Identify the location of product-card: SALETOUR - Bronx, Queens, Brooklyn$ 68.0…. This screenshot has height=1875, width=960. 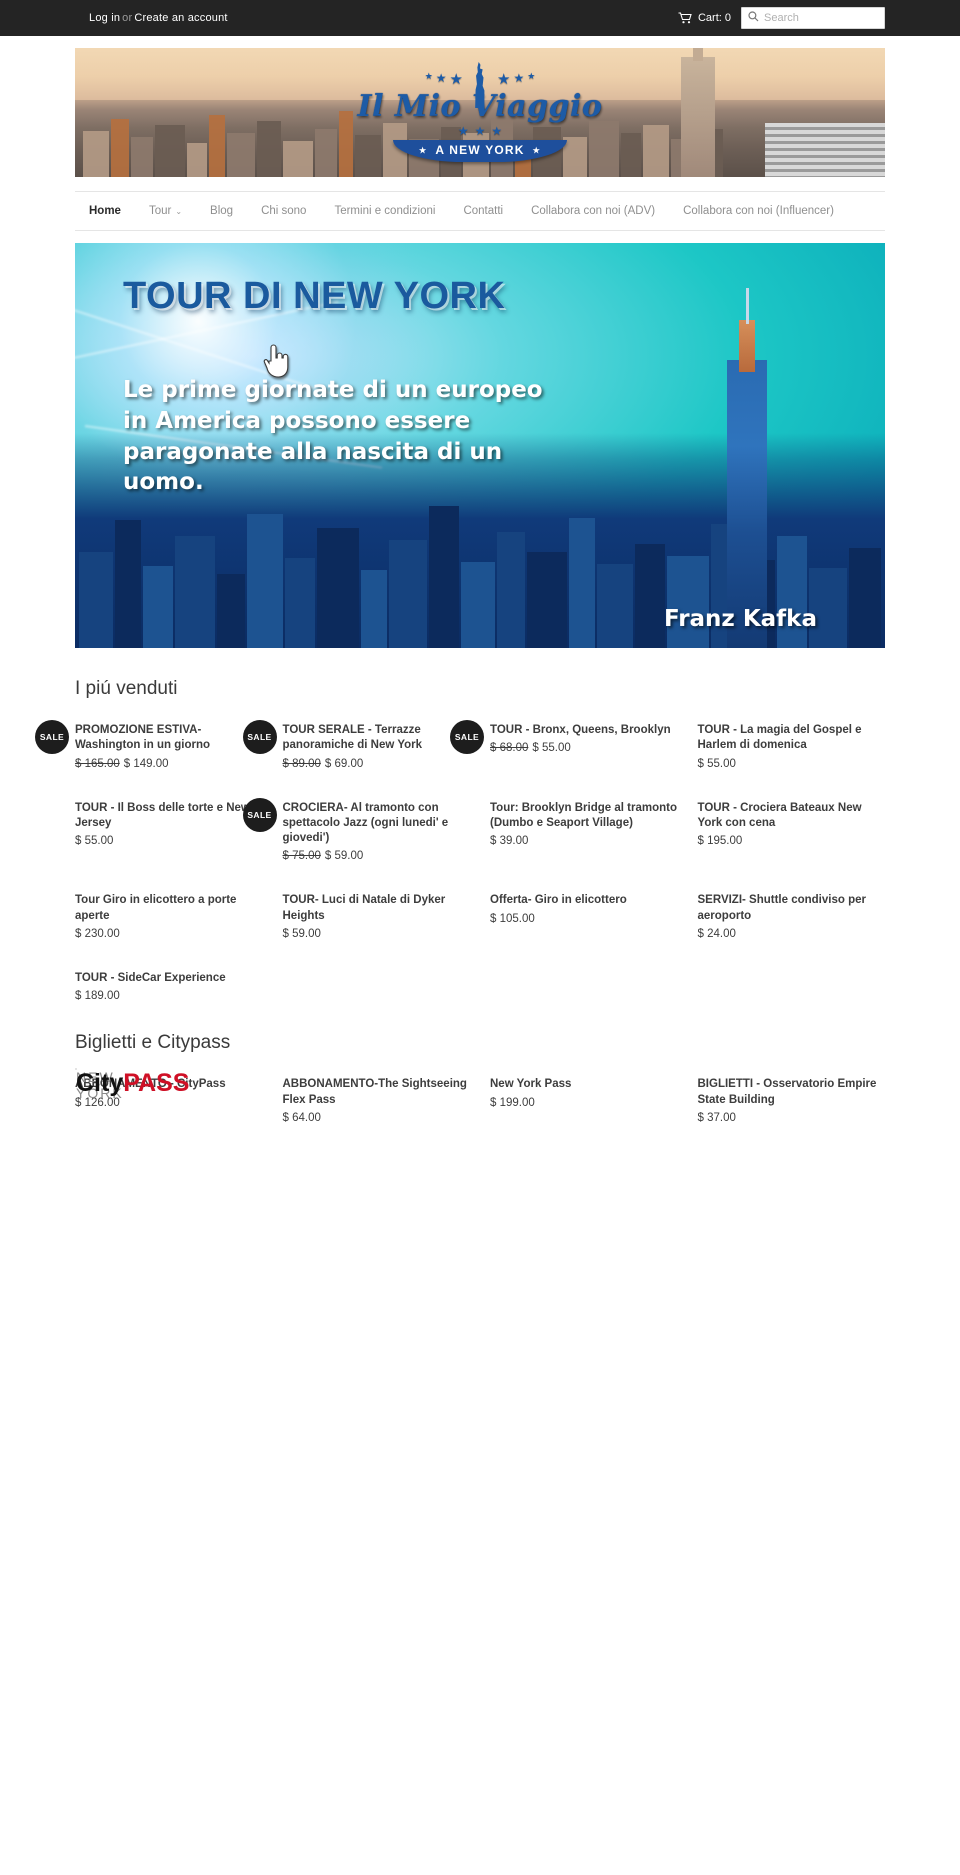
(564, 742).